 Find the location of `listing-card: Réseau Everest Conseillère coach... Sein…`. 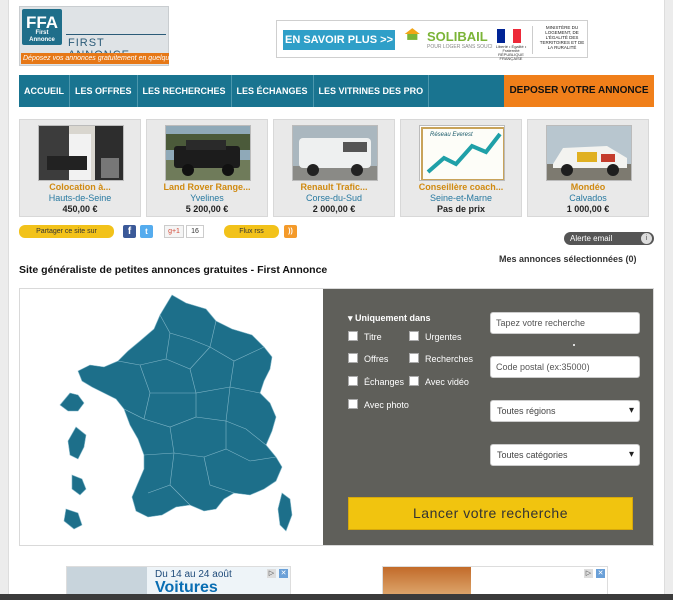

listing-card: Réseau Everest Conseillère coach... Sein… is located at coordinates (461, 168).